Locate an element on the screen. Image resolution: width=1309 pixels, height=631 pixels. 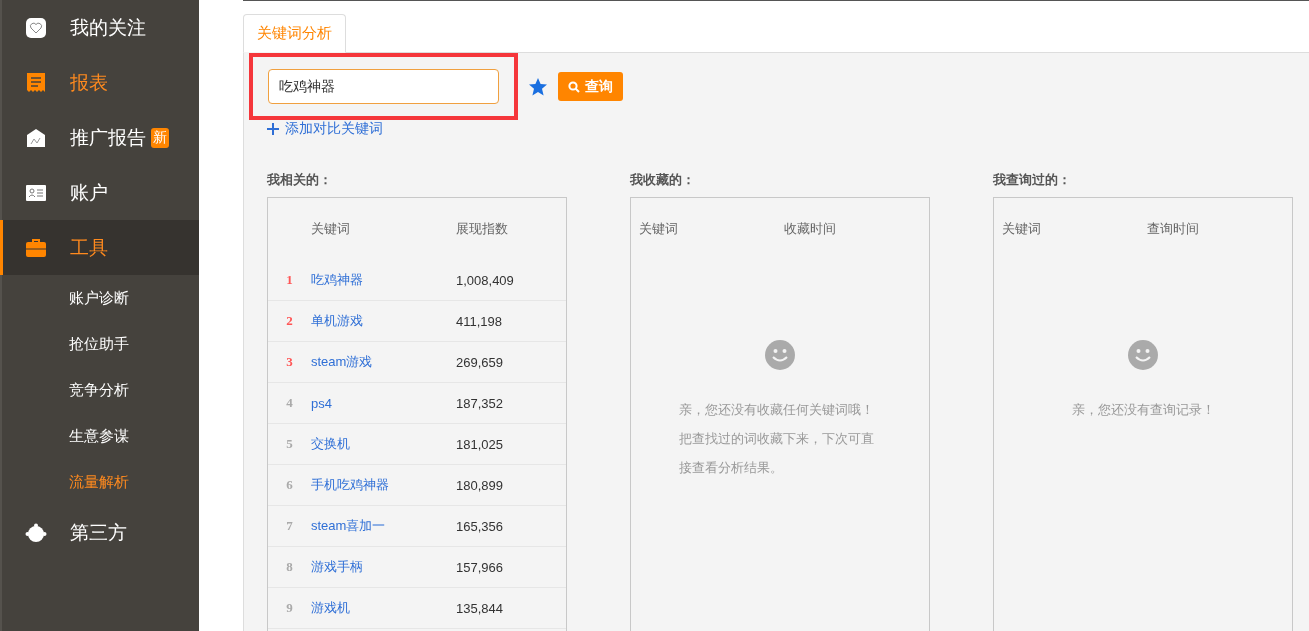
rank-number: 8 is located at coordinates (289, 567).